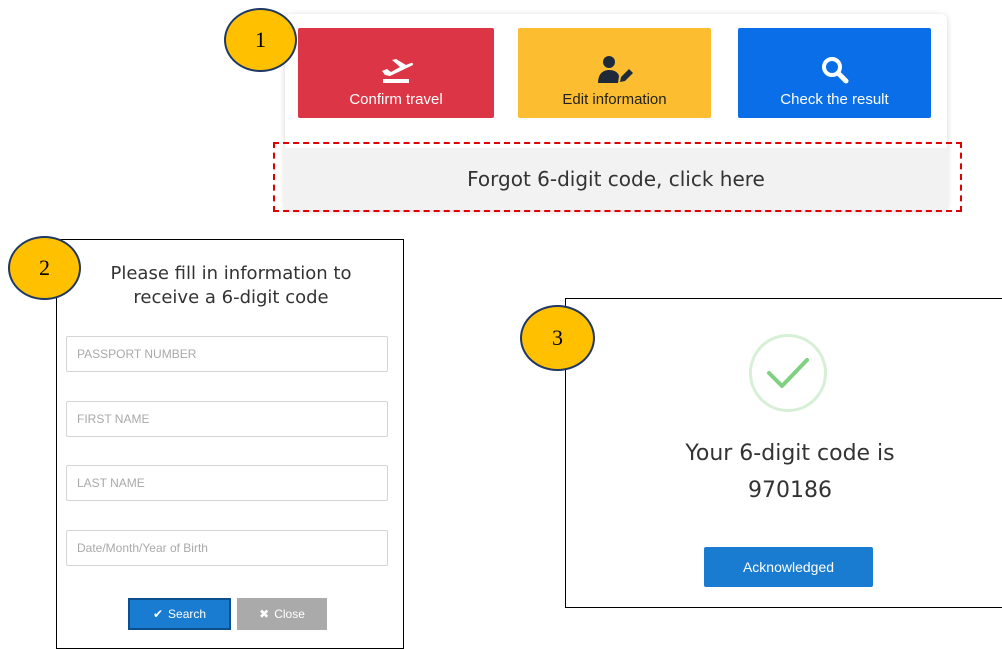  I want to click on edit-information-label: Edit information, so click(614, 99).